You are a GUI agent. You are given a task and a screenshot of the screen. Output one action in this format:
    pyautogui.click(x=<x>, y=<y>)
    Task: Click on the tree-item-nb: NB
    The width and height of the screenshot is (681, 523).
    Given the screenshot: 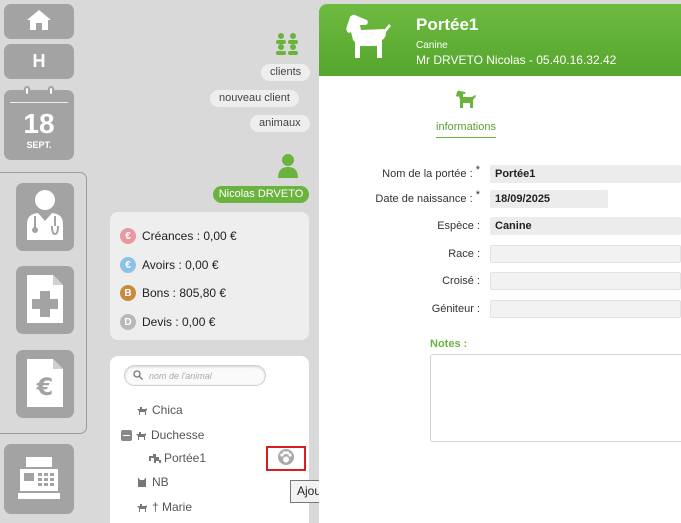 What is the action you would take?
    pyautogui.click(x=152, y=482)
    